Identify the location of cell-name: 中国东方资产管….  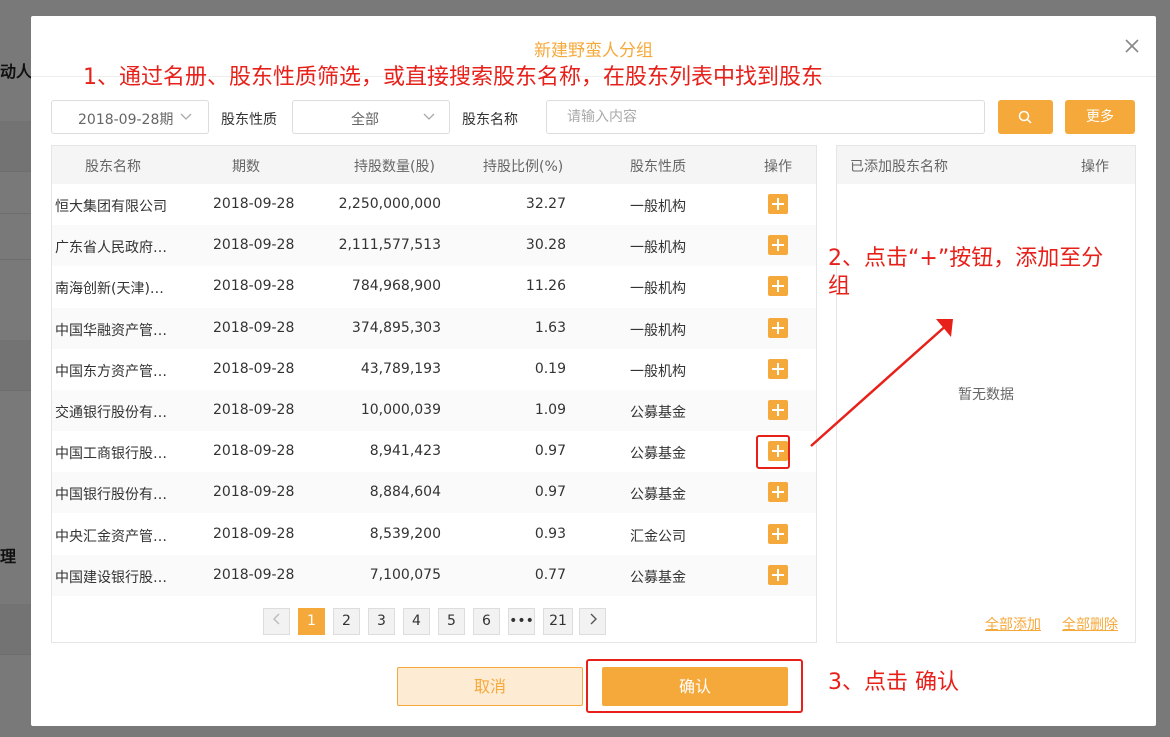
(111, 371).